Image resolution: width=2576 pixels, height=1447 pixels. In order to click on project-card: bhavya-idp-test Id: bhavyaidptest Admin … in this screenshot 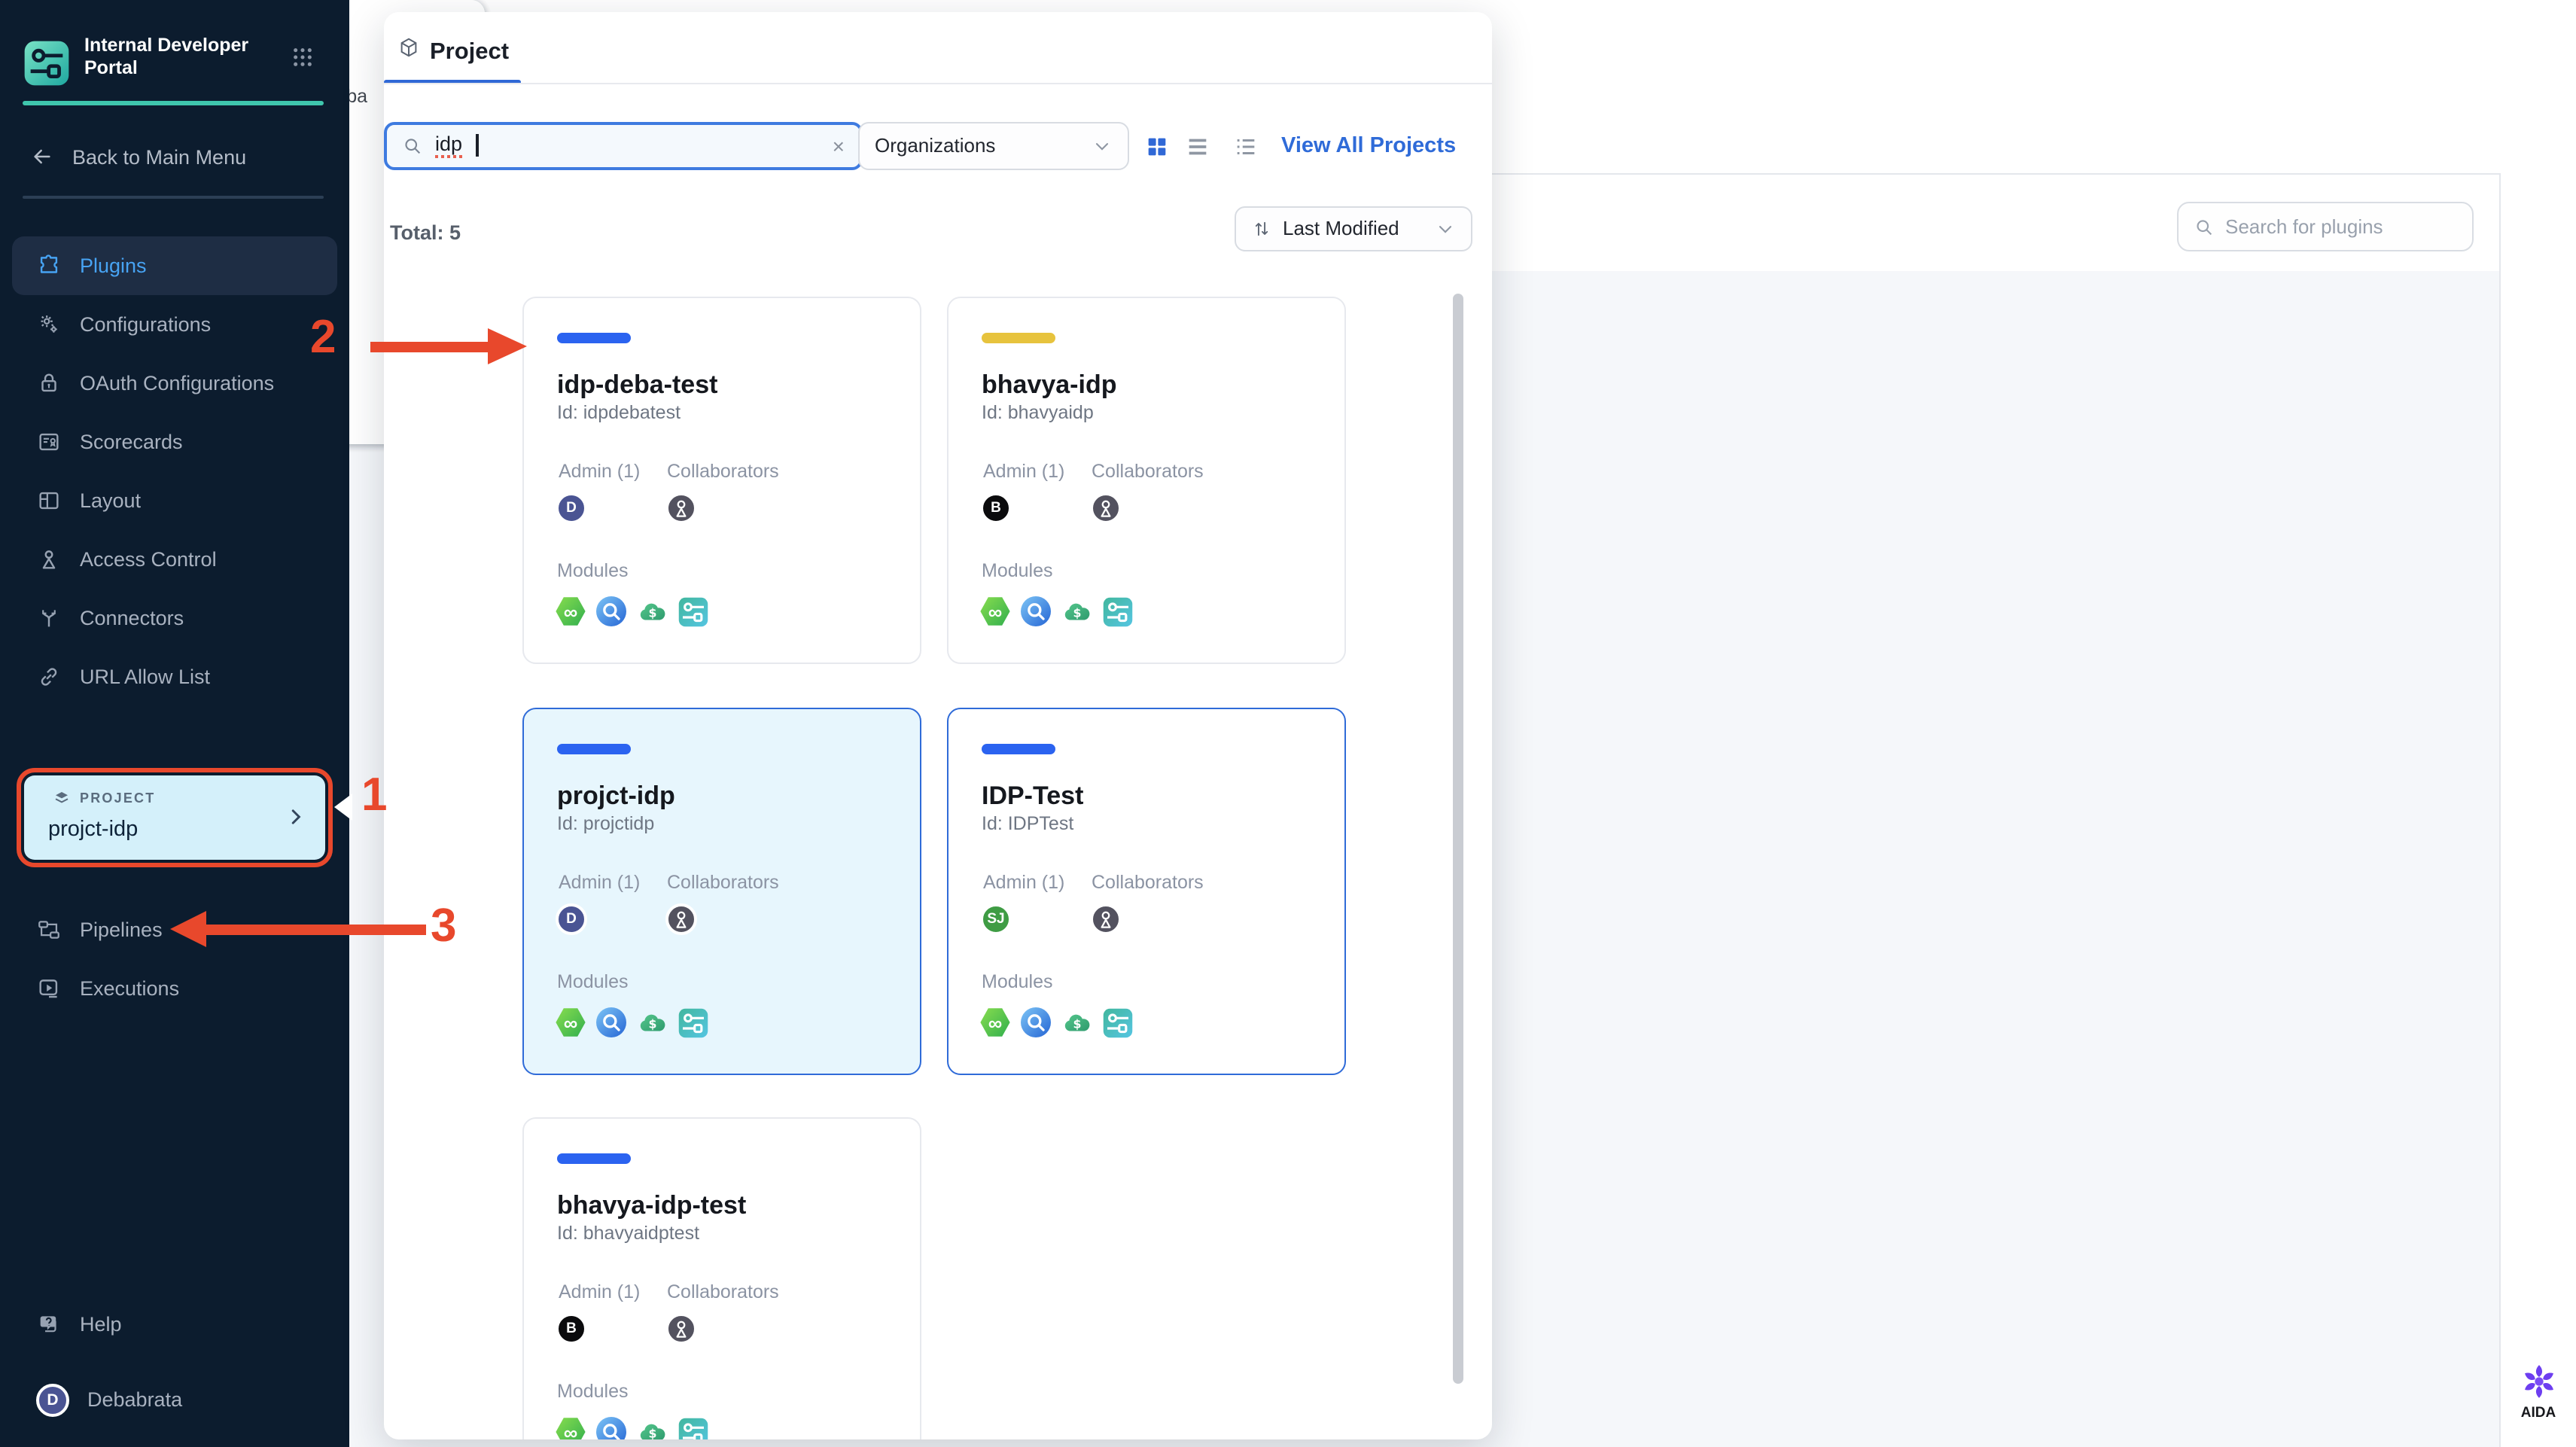, I will do `click(722, 1278)`.